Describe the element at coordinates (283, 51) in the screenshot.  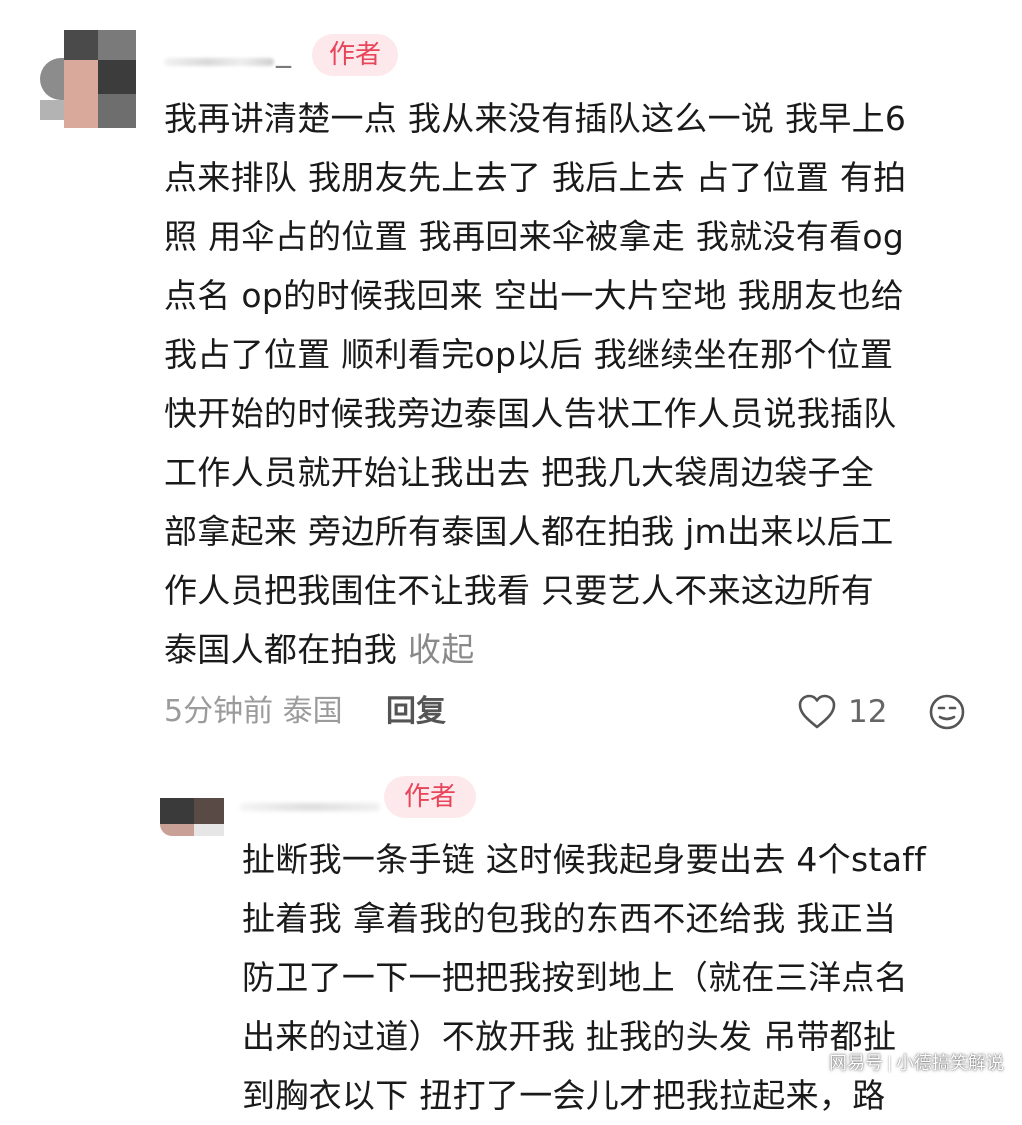
I see `username-tail: _` at that location.